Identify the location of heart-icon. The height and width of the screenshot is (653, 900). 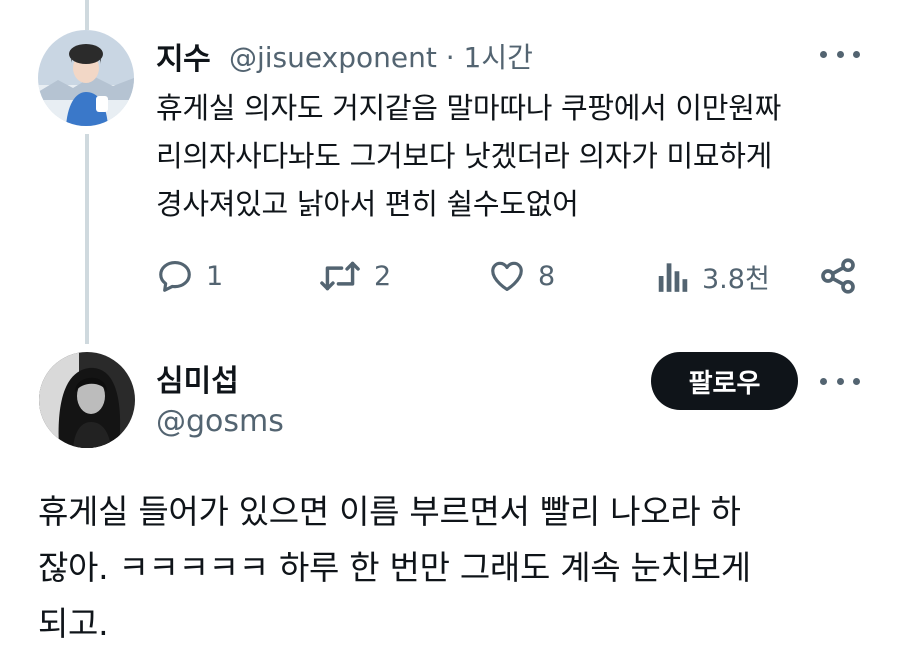
(507, 276).